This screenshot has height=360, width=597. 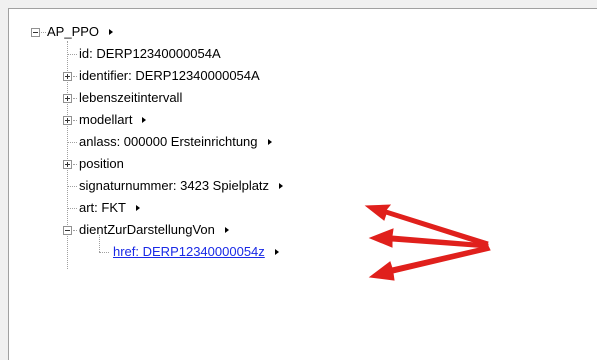 I want to click on tree-node-label: identifier: DERP12340000054A, so click(x=169, y=75).